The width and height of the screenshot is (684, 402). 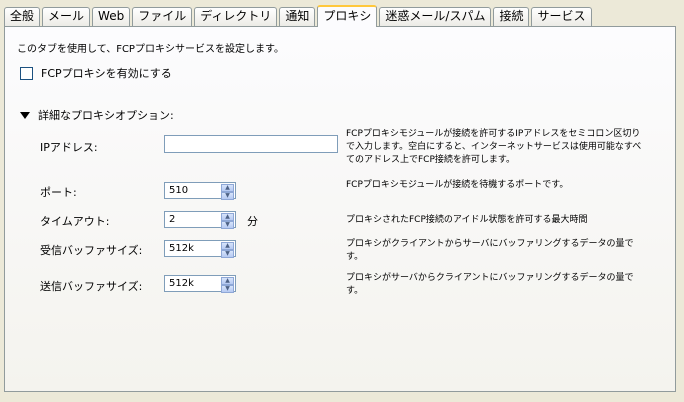 I want to click on port-value: 510, so click(x=178, y=190).